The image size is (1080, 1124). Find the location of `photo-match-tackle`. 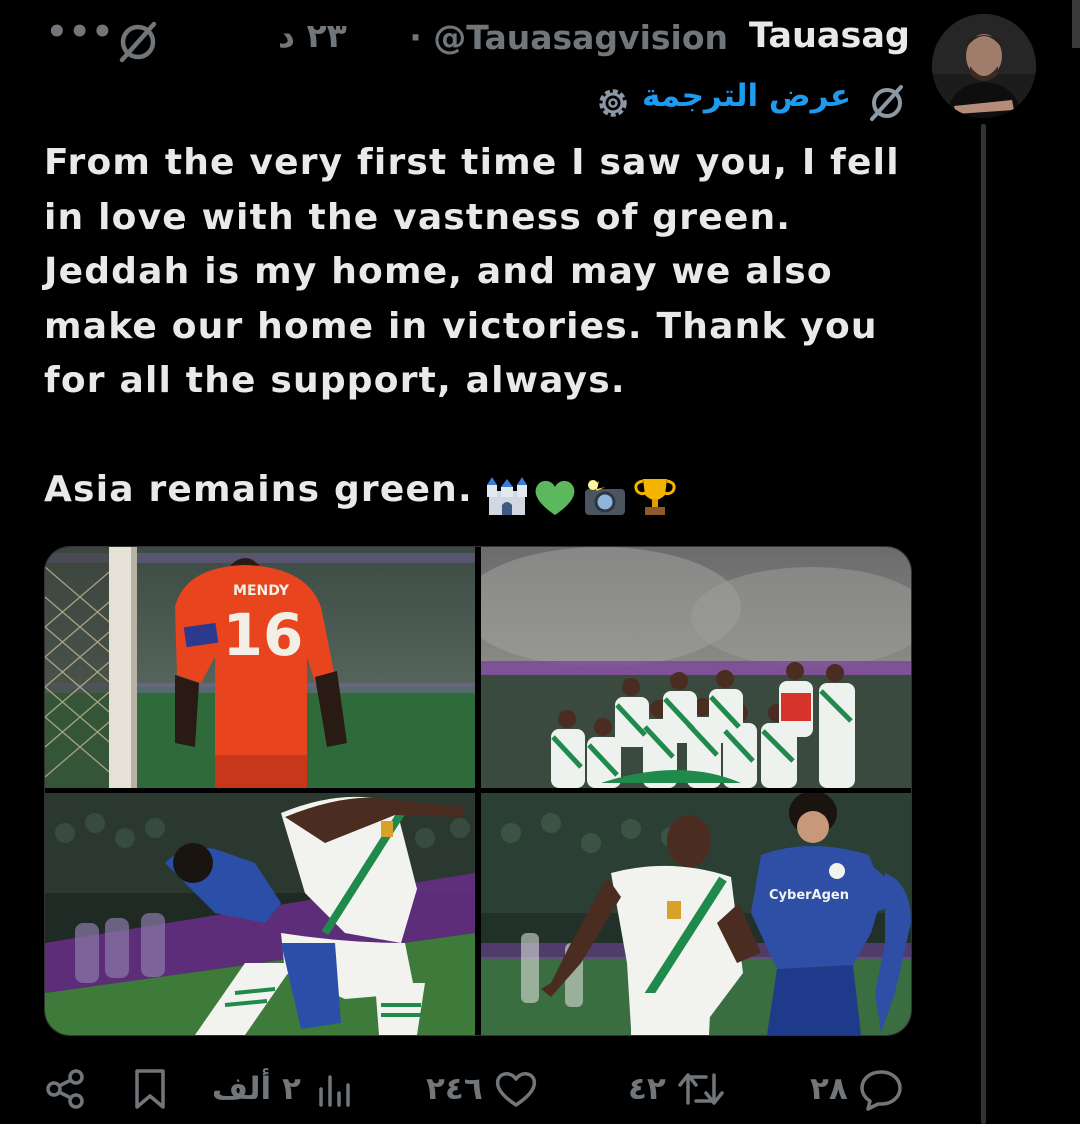

photo-match-tackle is located at coordinates (260, 914).